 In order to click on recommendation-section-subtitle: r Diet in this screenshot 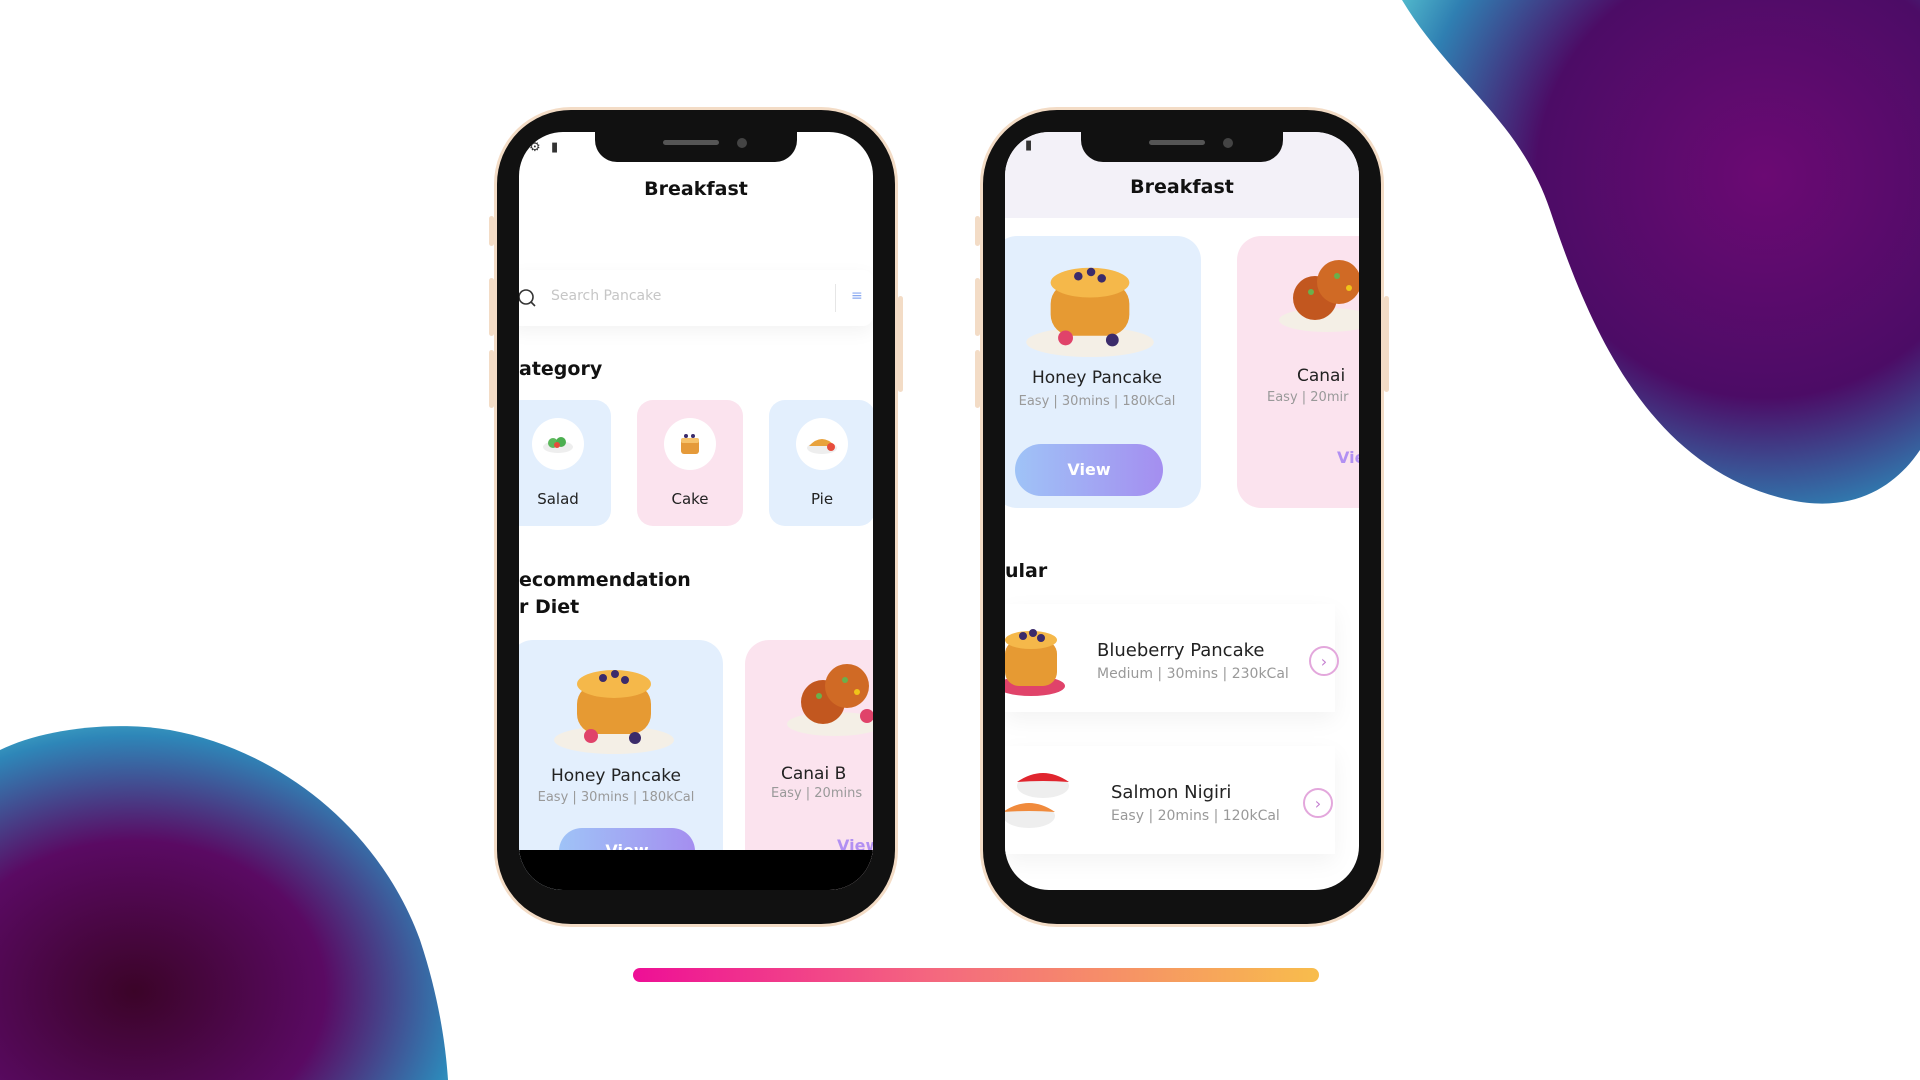, I will do `click(549, 607)`.